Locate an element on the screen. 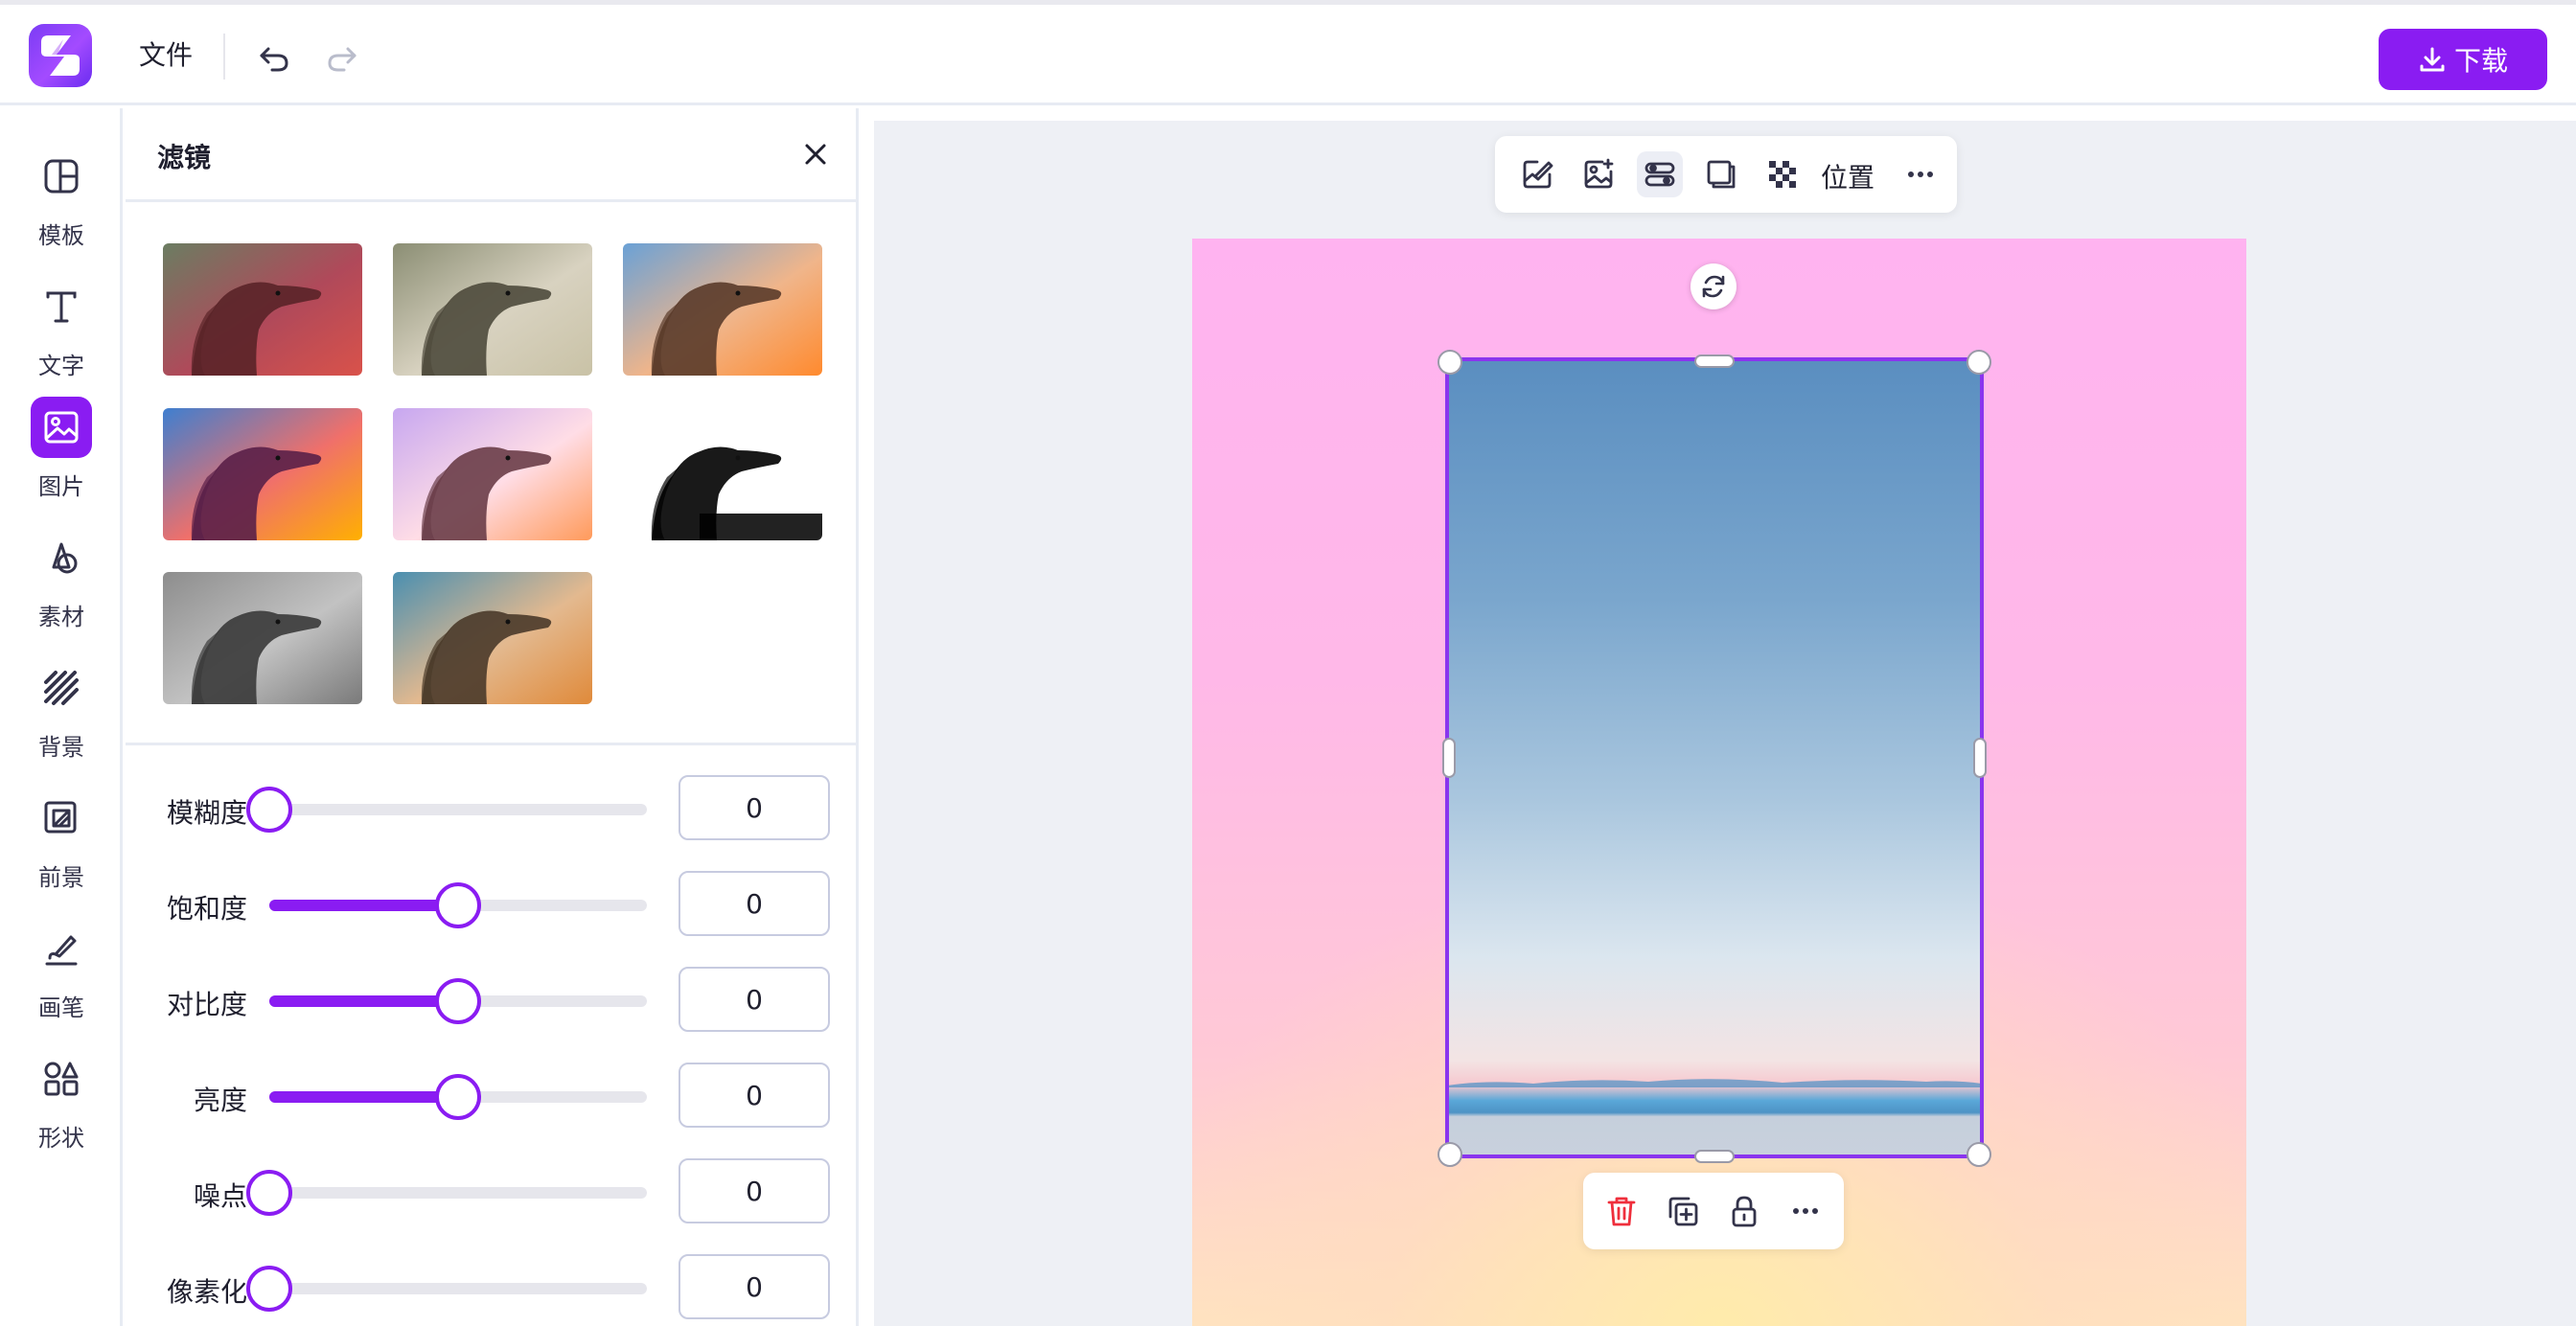 This screenshot has width=2576, height=1326. rail-item-materials: 素材 is located at coordinates (62, 585).